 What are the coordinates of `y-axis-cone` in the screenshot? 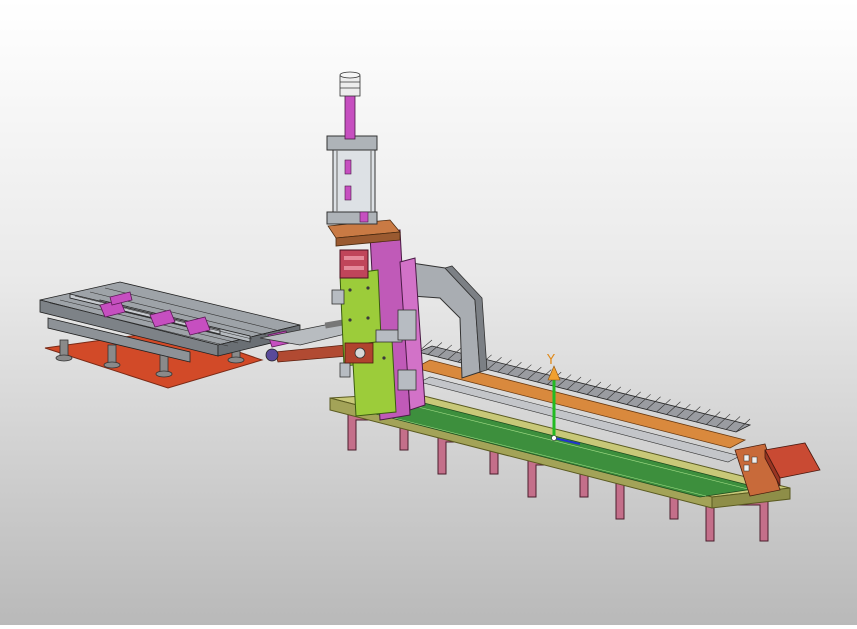 It's located at (554, 373).